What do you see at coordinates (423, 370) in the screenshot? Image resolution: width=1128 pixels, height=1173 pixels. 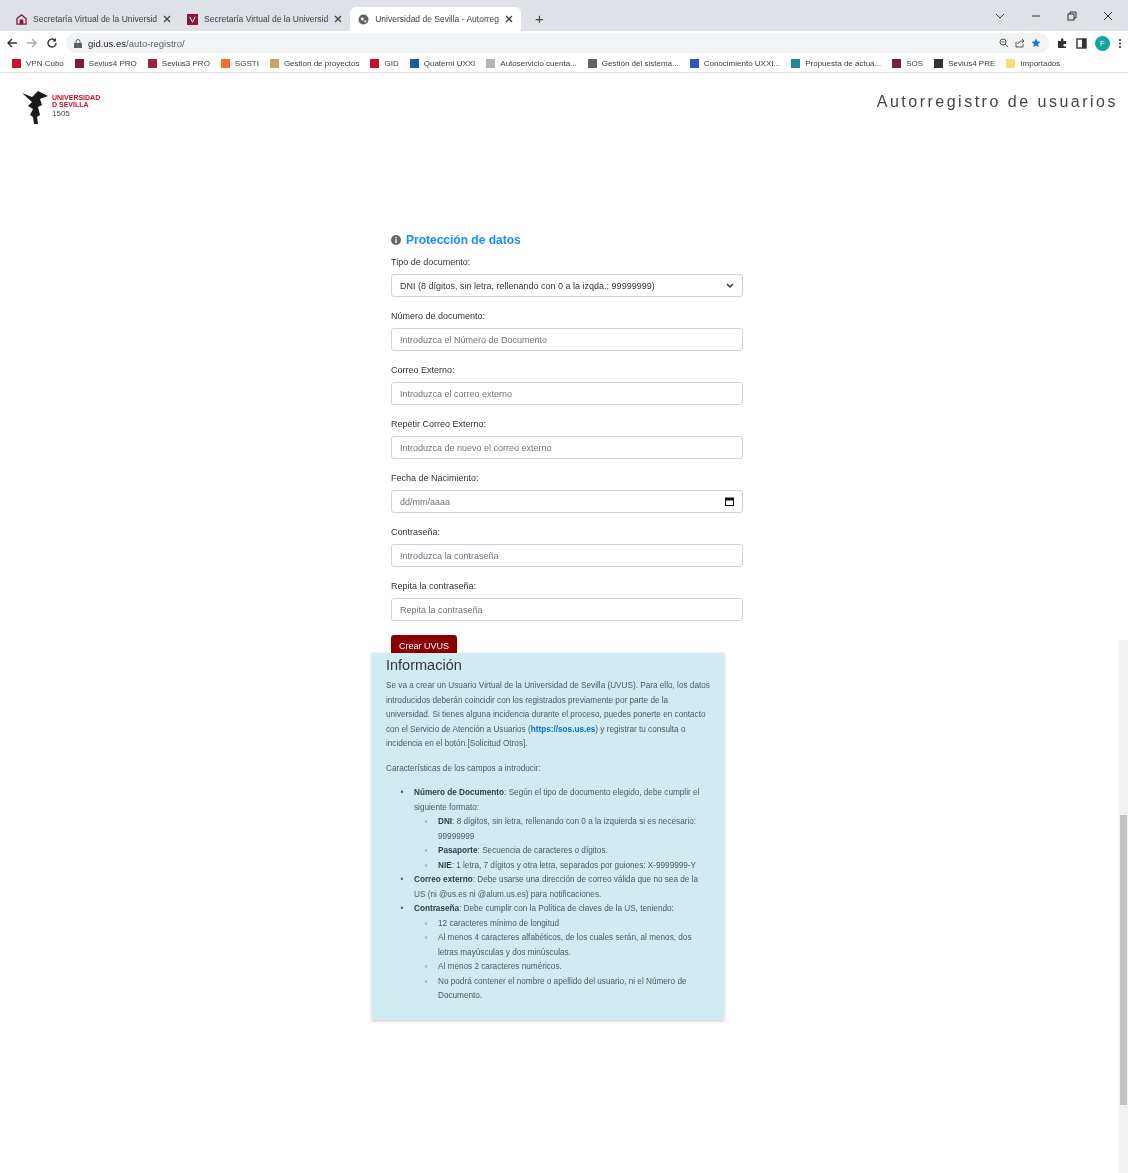 I see `field-label: Correo Externo:` at bounding box center [423, 370].